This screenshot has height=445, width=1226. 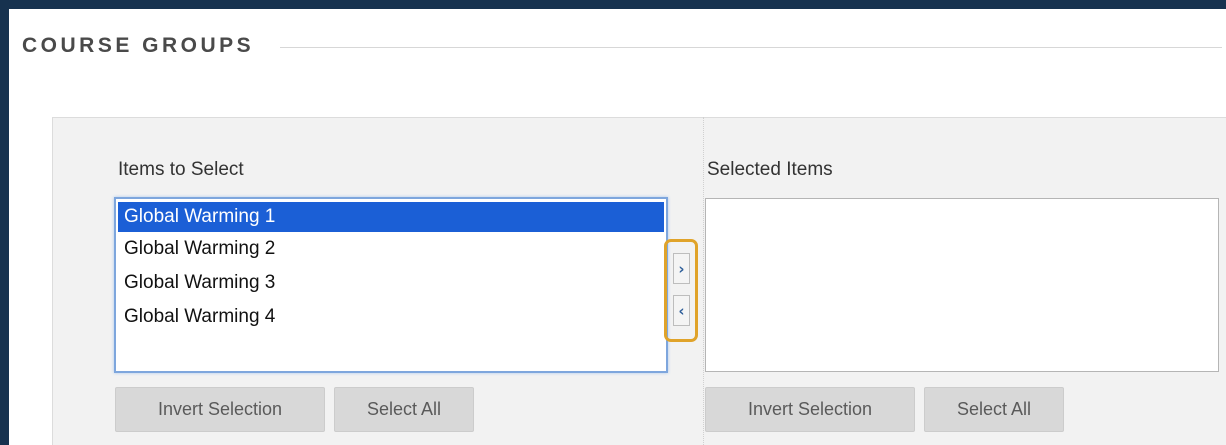 What do you see at coordinates (220, 409) in the screenshot?
I see `left-invert-selection-button: Invert Selection` at bounding box center [220, 409].